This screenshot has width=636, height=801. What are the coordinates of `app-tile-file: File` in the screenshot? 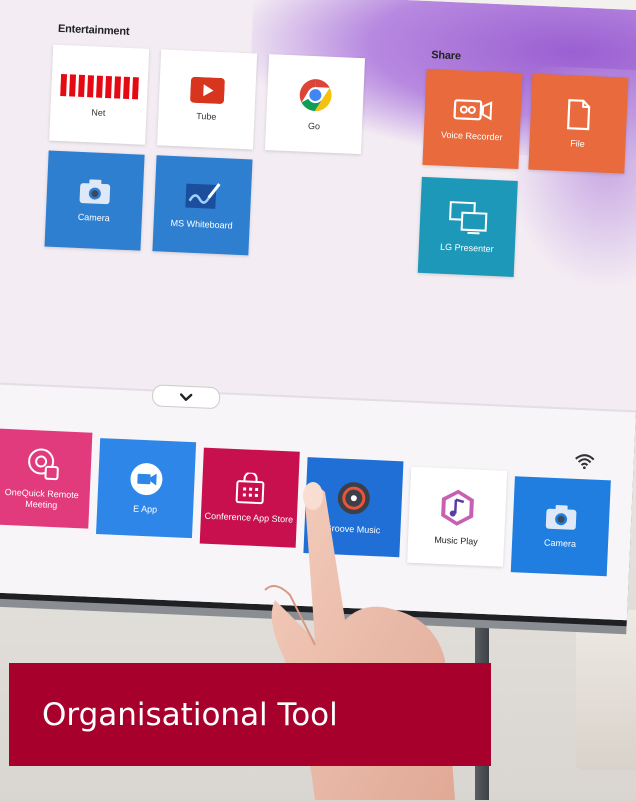 It's located at (578, 123).